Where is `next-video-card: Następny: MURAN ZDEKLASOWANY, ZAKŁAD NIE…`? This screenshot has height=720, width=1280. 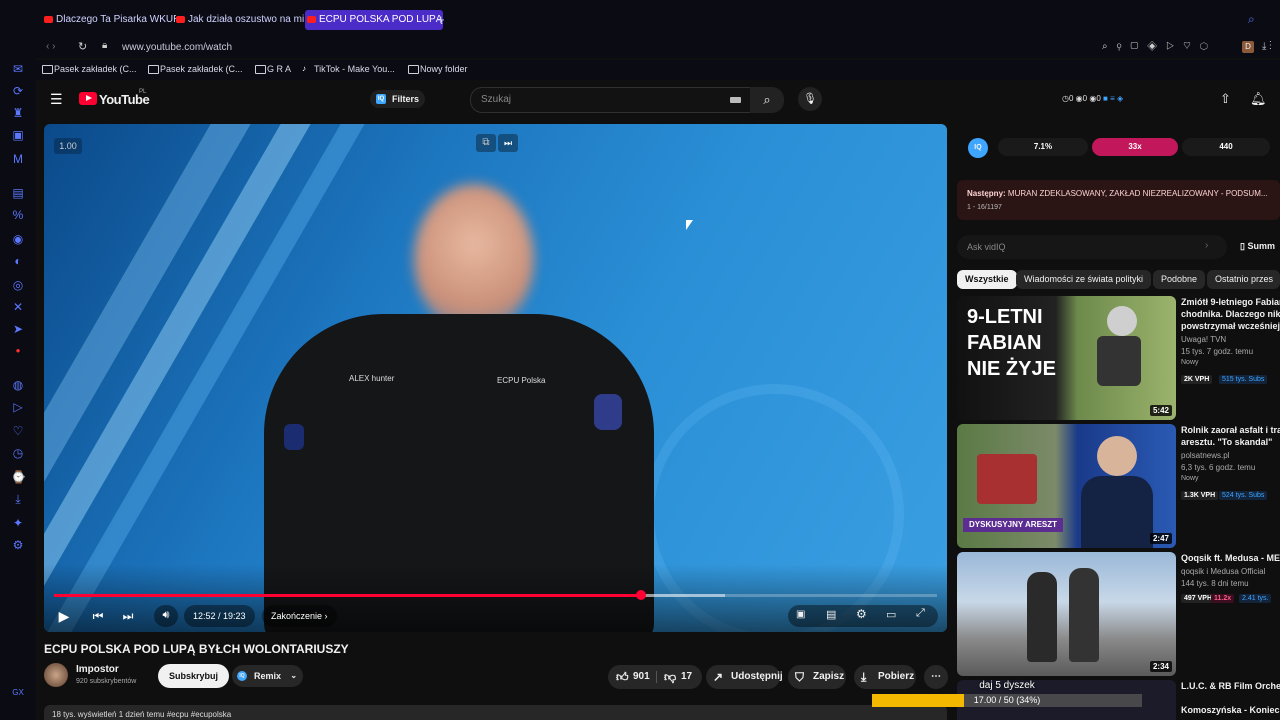 next-video-card: Następny: MURAN ZDEKLASOWANY, ZAKŁAD NIE… is located at coordinates (1118, 200).